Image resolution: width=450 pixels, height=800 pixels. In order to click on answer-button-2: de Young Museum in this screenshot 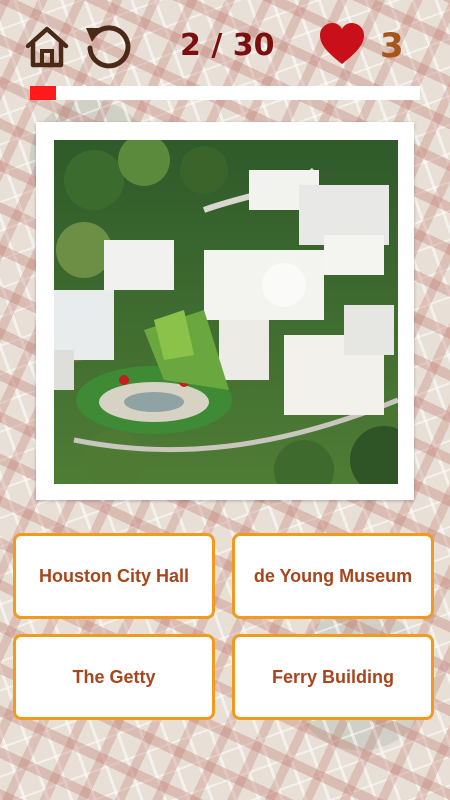, I will do `click(333, 576)`.